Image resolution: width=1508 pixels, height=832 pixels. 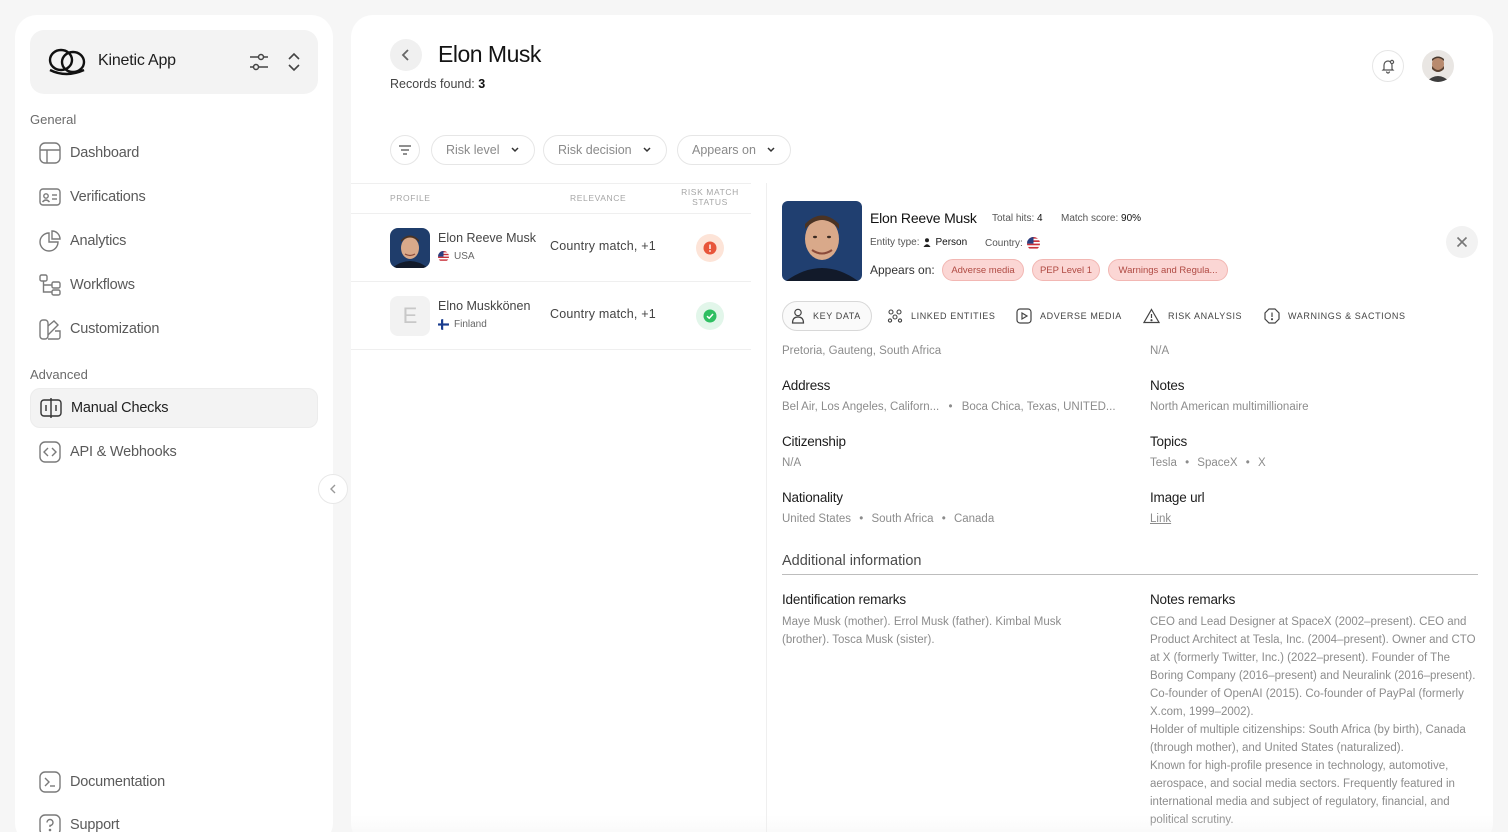 What do you see at coordinates (724, 150) in the screenshot?
I see `filter-label: Appears on` at bounding box center [724, 150].